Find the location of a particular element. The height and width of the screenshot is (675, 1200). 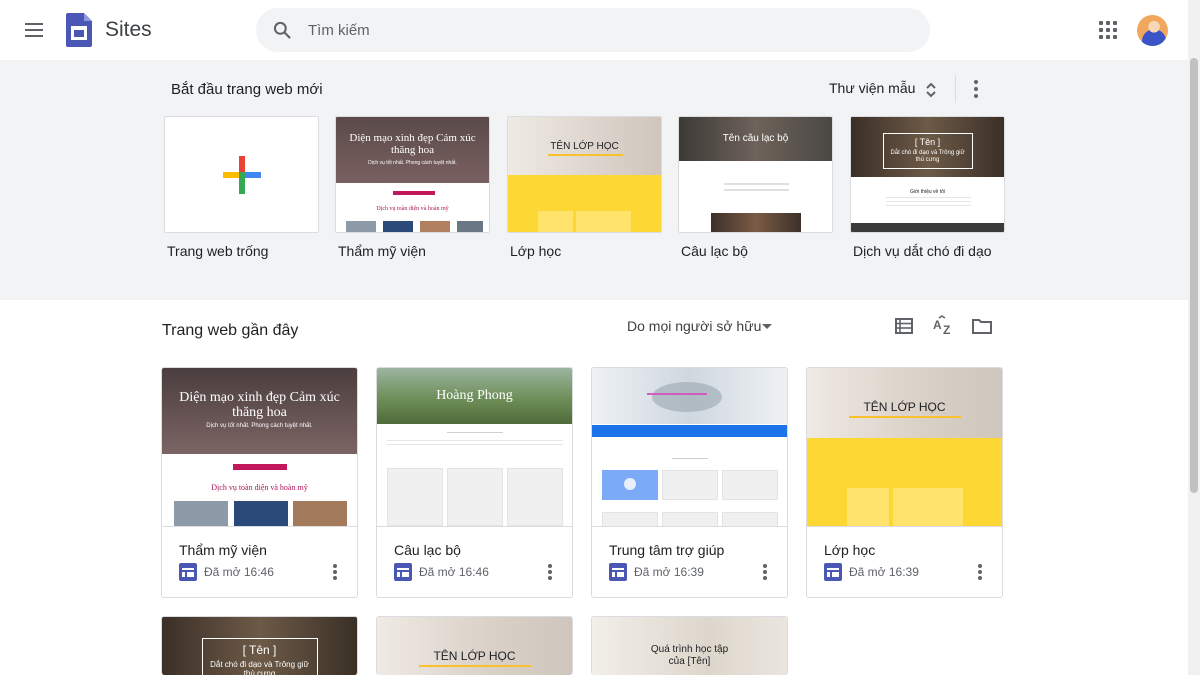

recent-site-card: Hoàng Phong Câu lạc bộ Đã mở 16:46 is located at coordinates (474, 482).